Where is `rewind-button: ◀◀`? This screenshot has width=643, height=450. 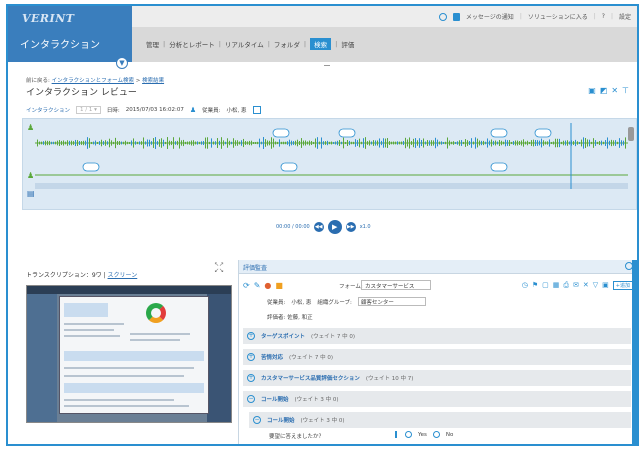 rewind-button: ◀◀ is located at coordinates (318, 227).